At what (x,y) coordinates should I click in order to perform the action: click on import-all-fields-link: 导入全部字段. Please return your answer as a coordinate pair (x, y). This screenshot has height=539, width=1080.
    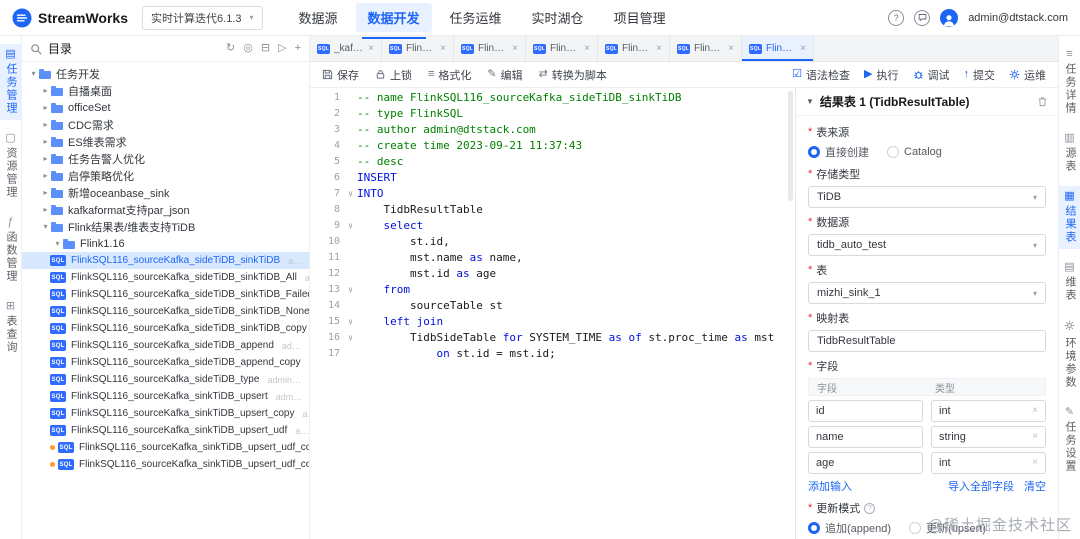
    Looking at the image, I should click on (981, 486).